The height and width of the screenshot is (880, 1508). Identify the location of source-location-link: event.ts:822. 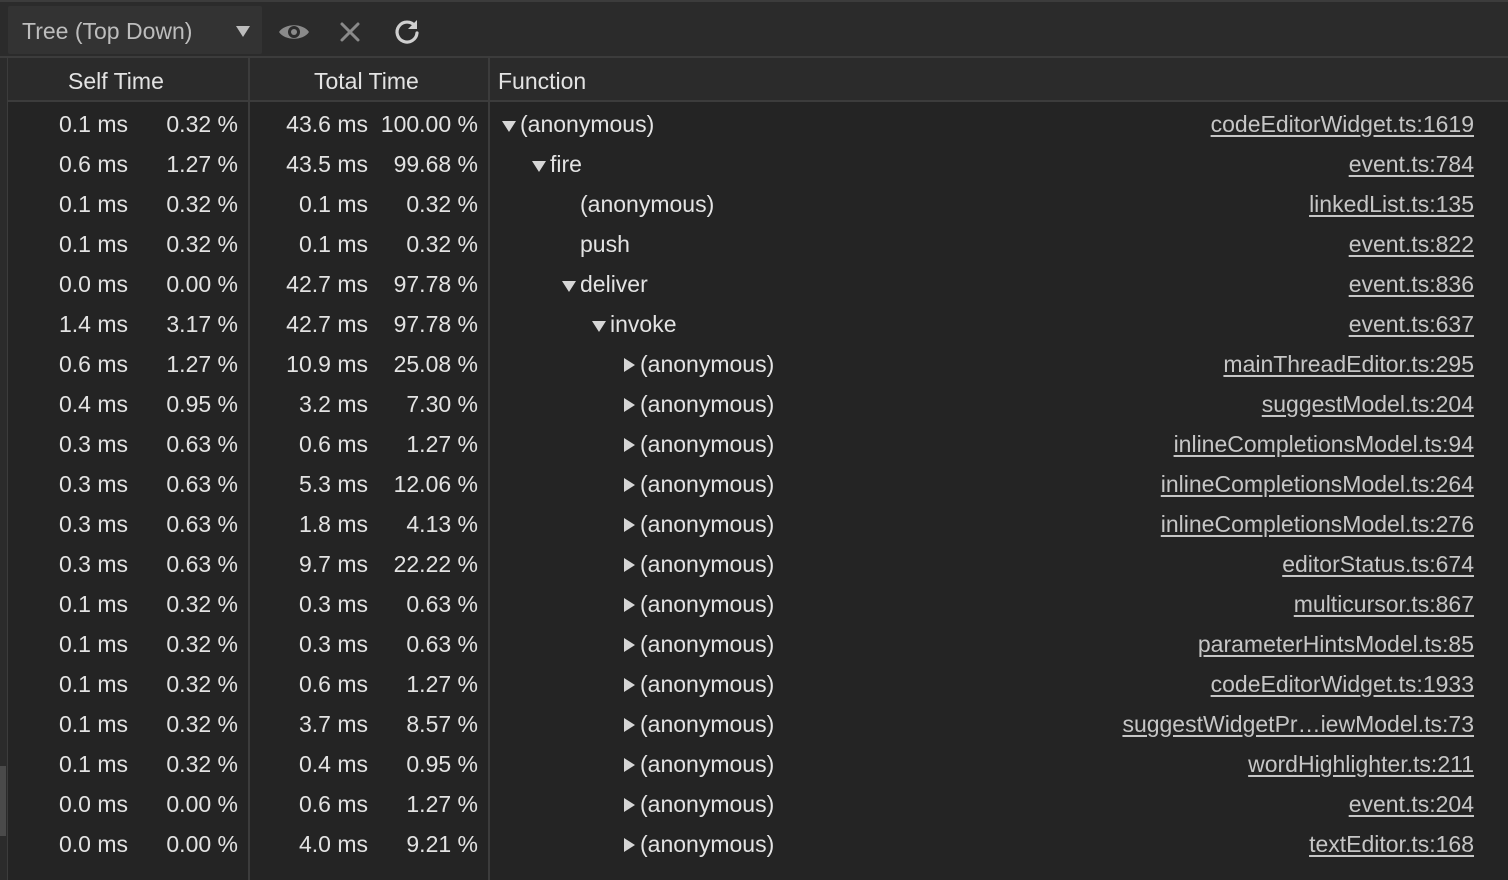
(1411, 244).